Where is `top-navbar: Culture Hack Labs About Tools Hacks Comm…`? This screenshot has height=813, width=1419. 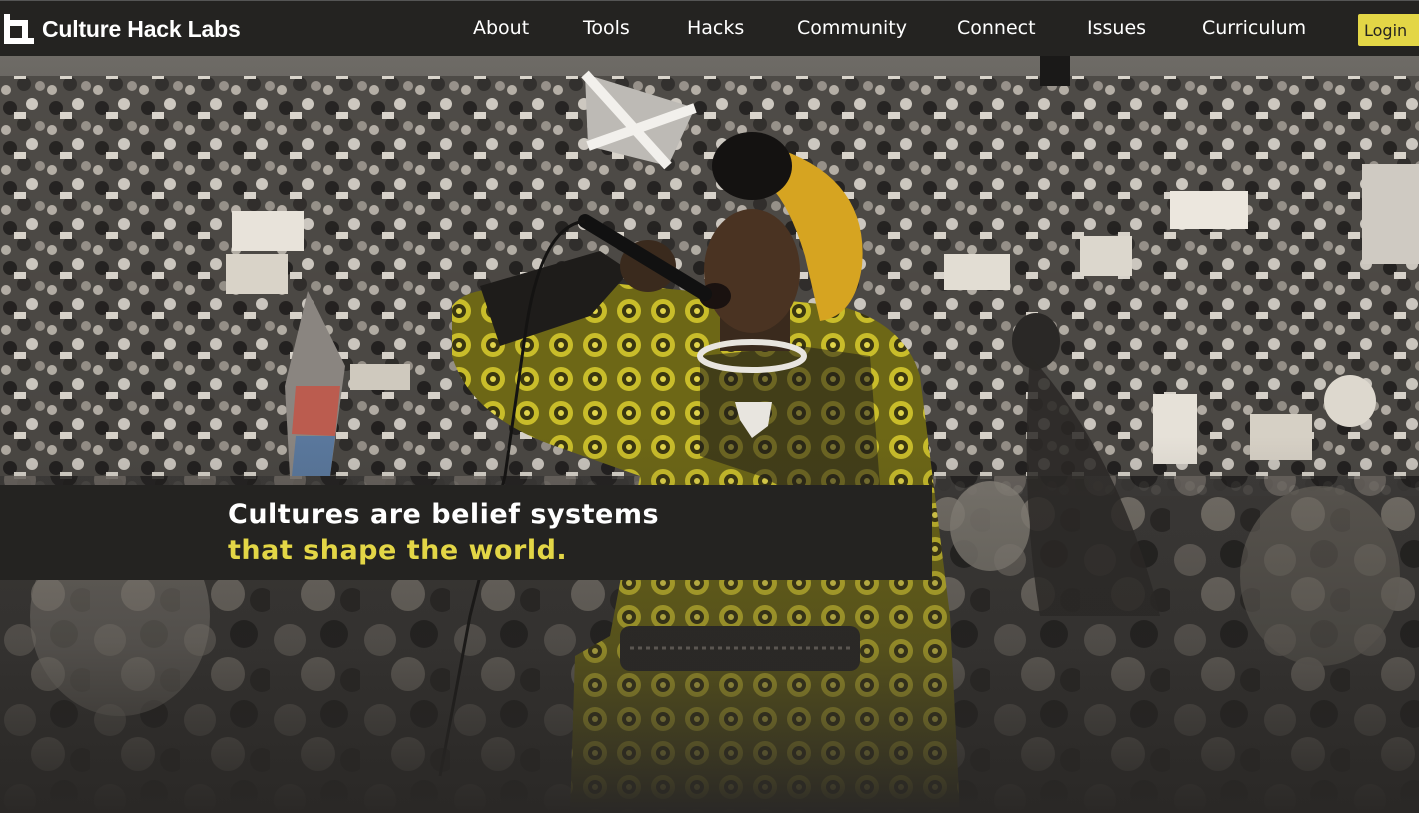
top-navbar: Culture Hack Labs About Tools Hacks Comm… is located at coordinates (709, 28).